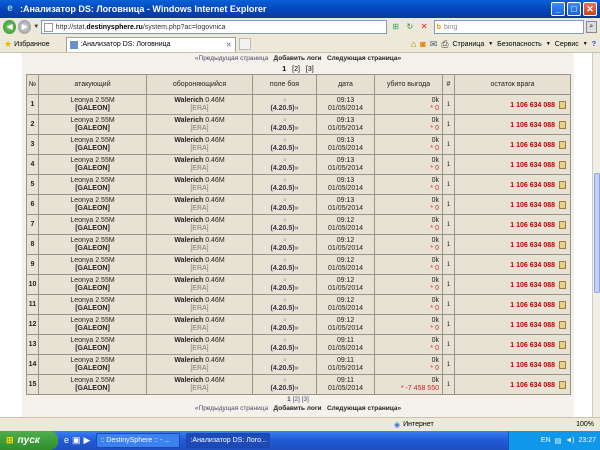 This screenshot has width=600, height=450. Describe the element at coordinates (231, 408) in the screenshot. I see `prev-page-bottom-link: «Предыдущая страница` at that location.